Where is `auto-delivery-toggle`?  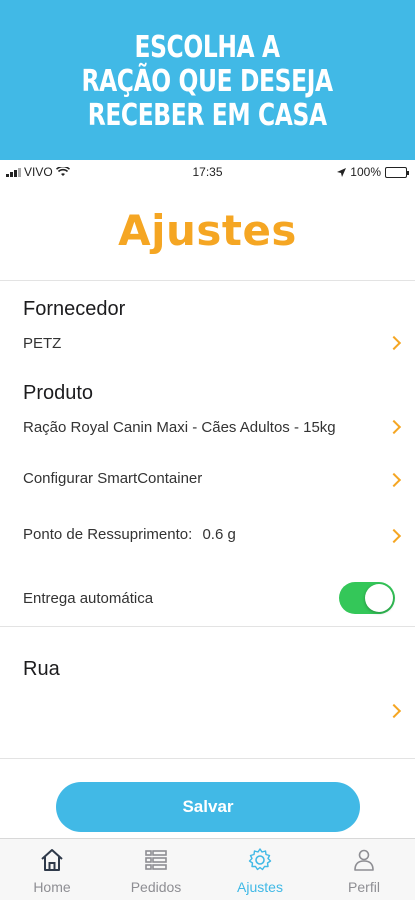
auto-delivery-toggle is located at coordinates (367, 598).